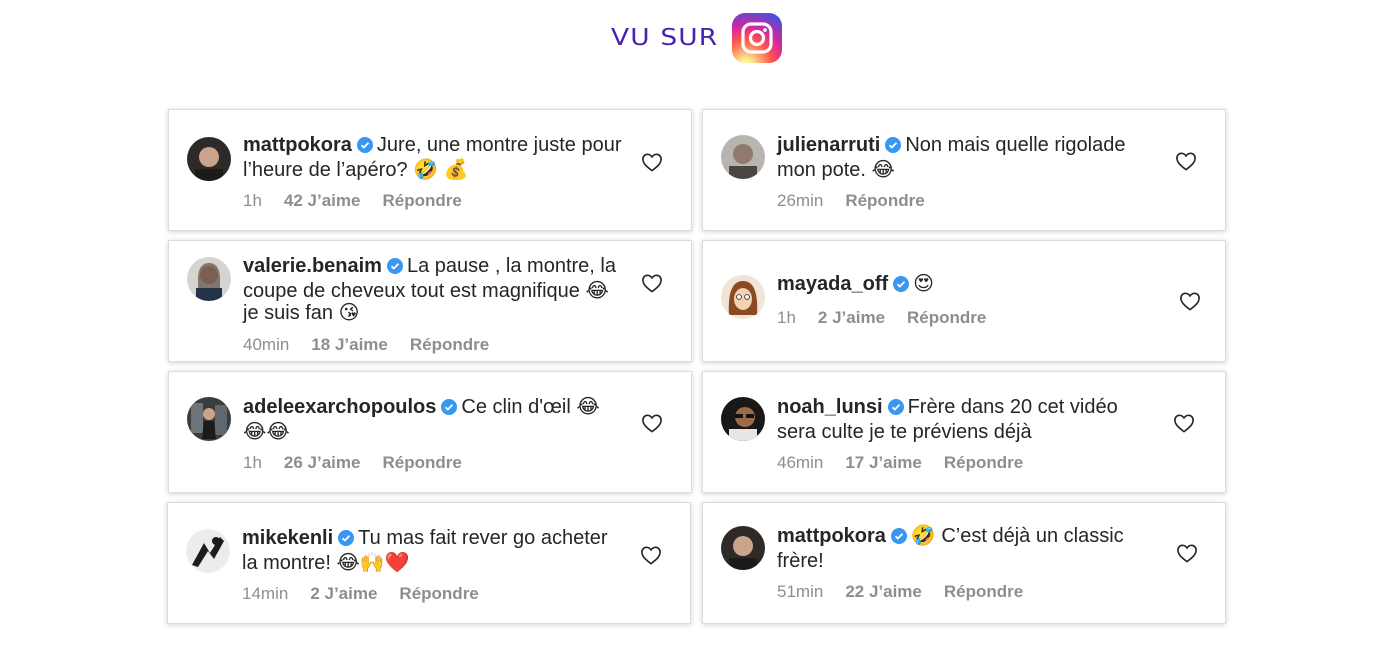 The image size is (1400, 656). I want to click on comment-meta: 46min 17 J’aime Répondre, so click(967, 463).